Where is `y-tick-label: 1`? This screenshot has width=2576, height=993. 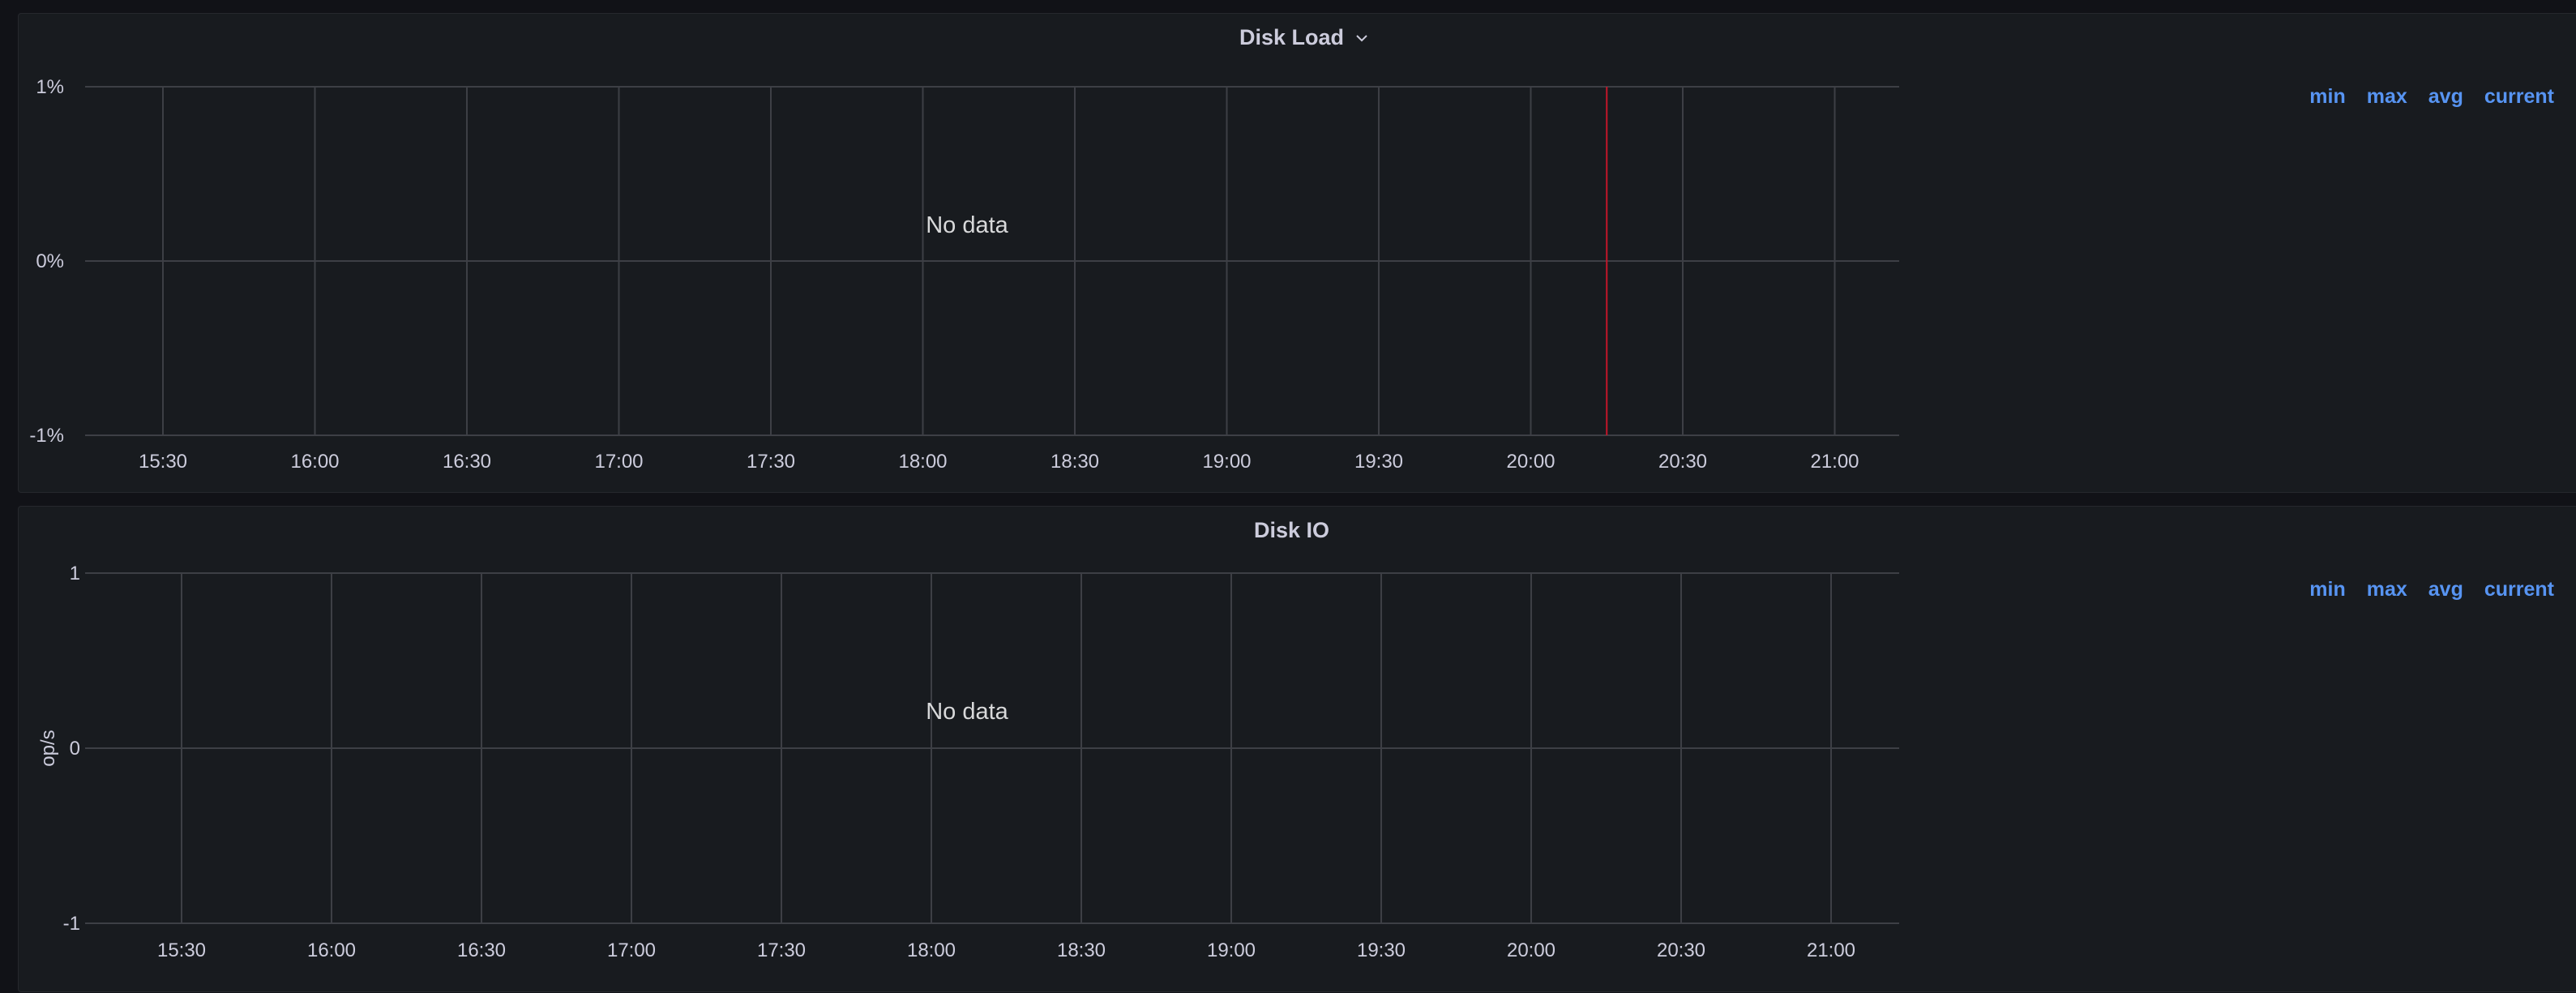
y-tick-label: 1 is located at coordinates (75, 573).